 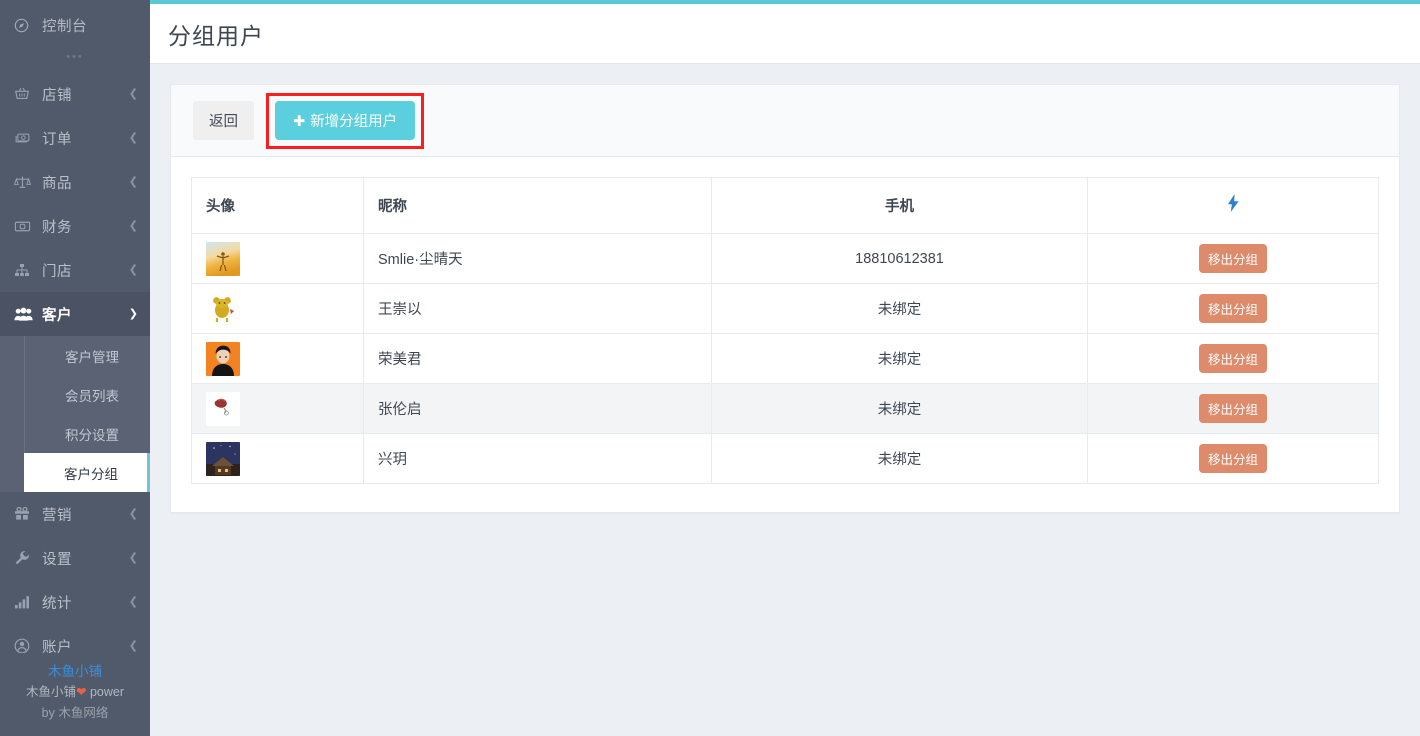 I want to click on sidebar-item-settings: 设置 ❮, so click(x=75, y=558).